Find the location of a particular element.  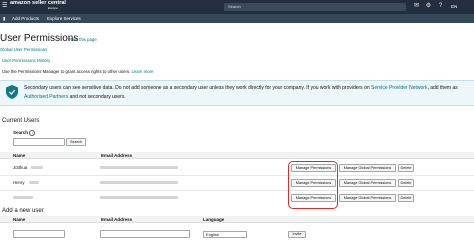

nav-add-products: Add Products is located at coordinates (25, 18).